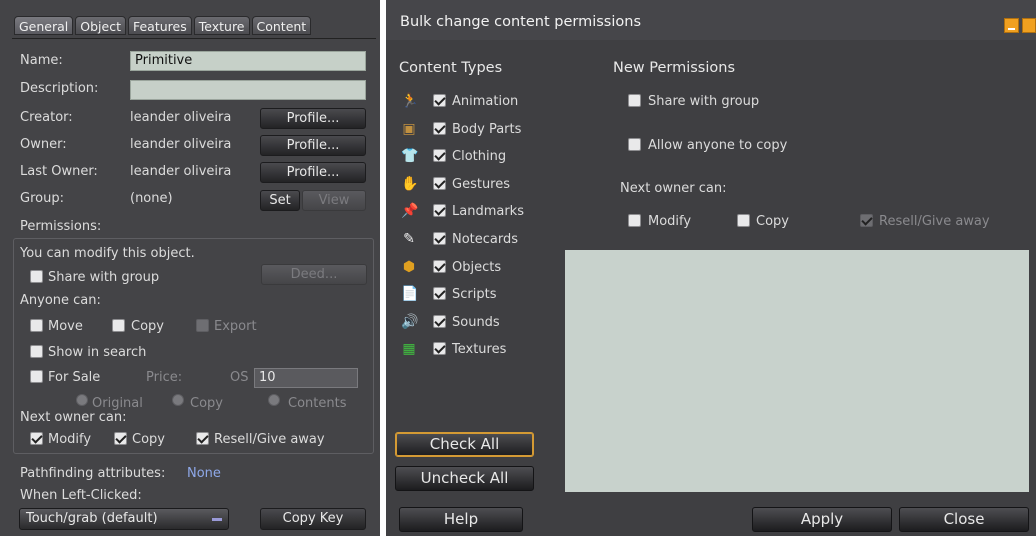 This screenshot has height=536, width=1036. Describe the element at coordinates (281, 25) in the screenshot. I see `tab-content: Content` at that location.